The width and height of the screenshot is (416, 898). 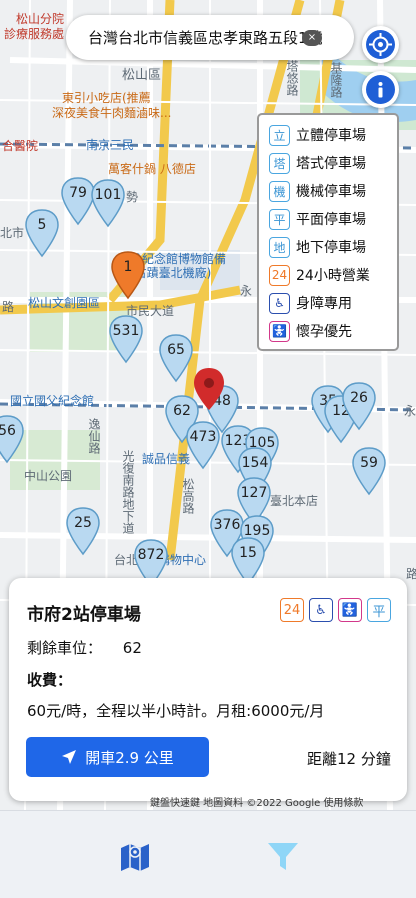 What do you see at coordinates (126, 331) in the screenshot?
I see `marker-count: 531` at bounding box center [126, 331].